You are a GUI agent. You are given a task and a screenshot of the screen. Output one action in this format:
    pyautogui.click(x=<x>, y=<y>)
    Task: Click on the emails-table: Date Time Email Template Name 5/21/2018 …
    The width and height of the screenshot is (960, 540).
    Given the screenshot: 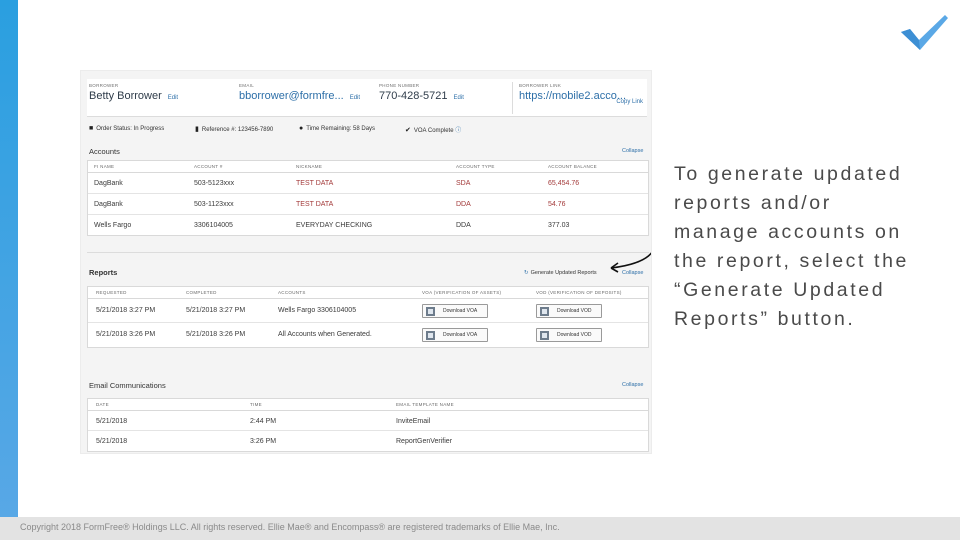 What is the action you would take?
    pyautogui.click(x=368, y=425)
    